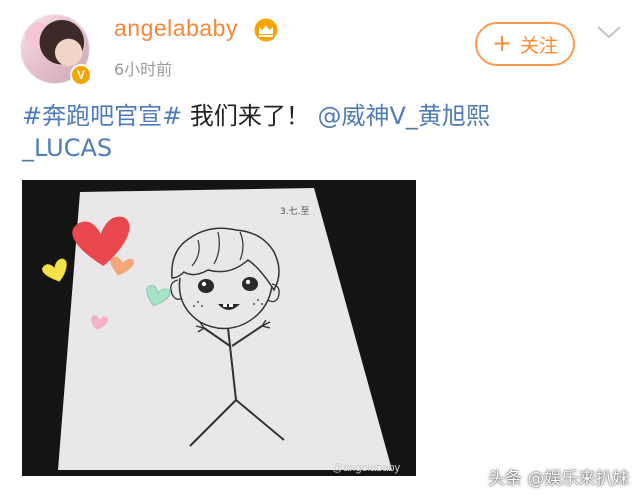  I want to click on post-timestamp: 6小时前, so click(143, 69).